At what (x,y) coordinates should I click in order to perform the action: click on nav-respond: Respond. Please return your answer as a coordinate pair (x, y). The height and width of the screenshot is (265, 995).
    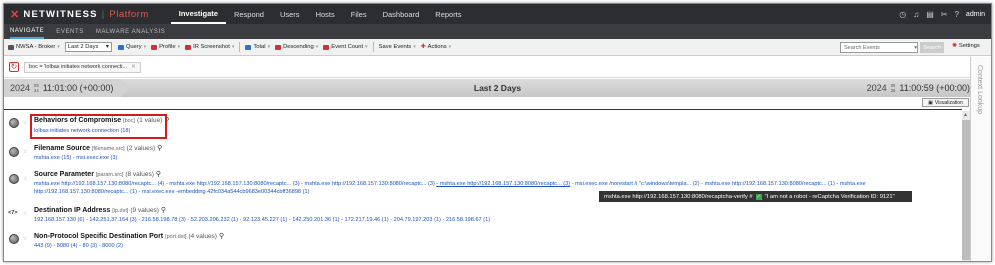
    Looking at the image, I should click on (249, 14).